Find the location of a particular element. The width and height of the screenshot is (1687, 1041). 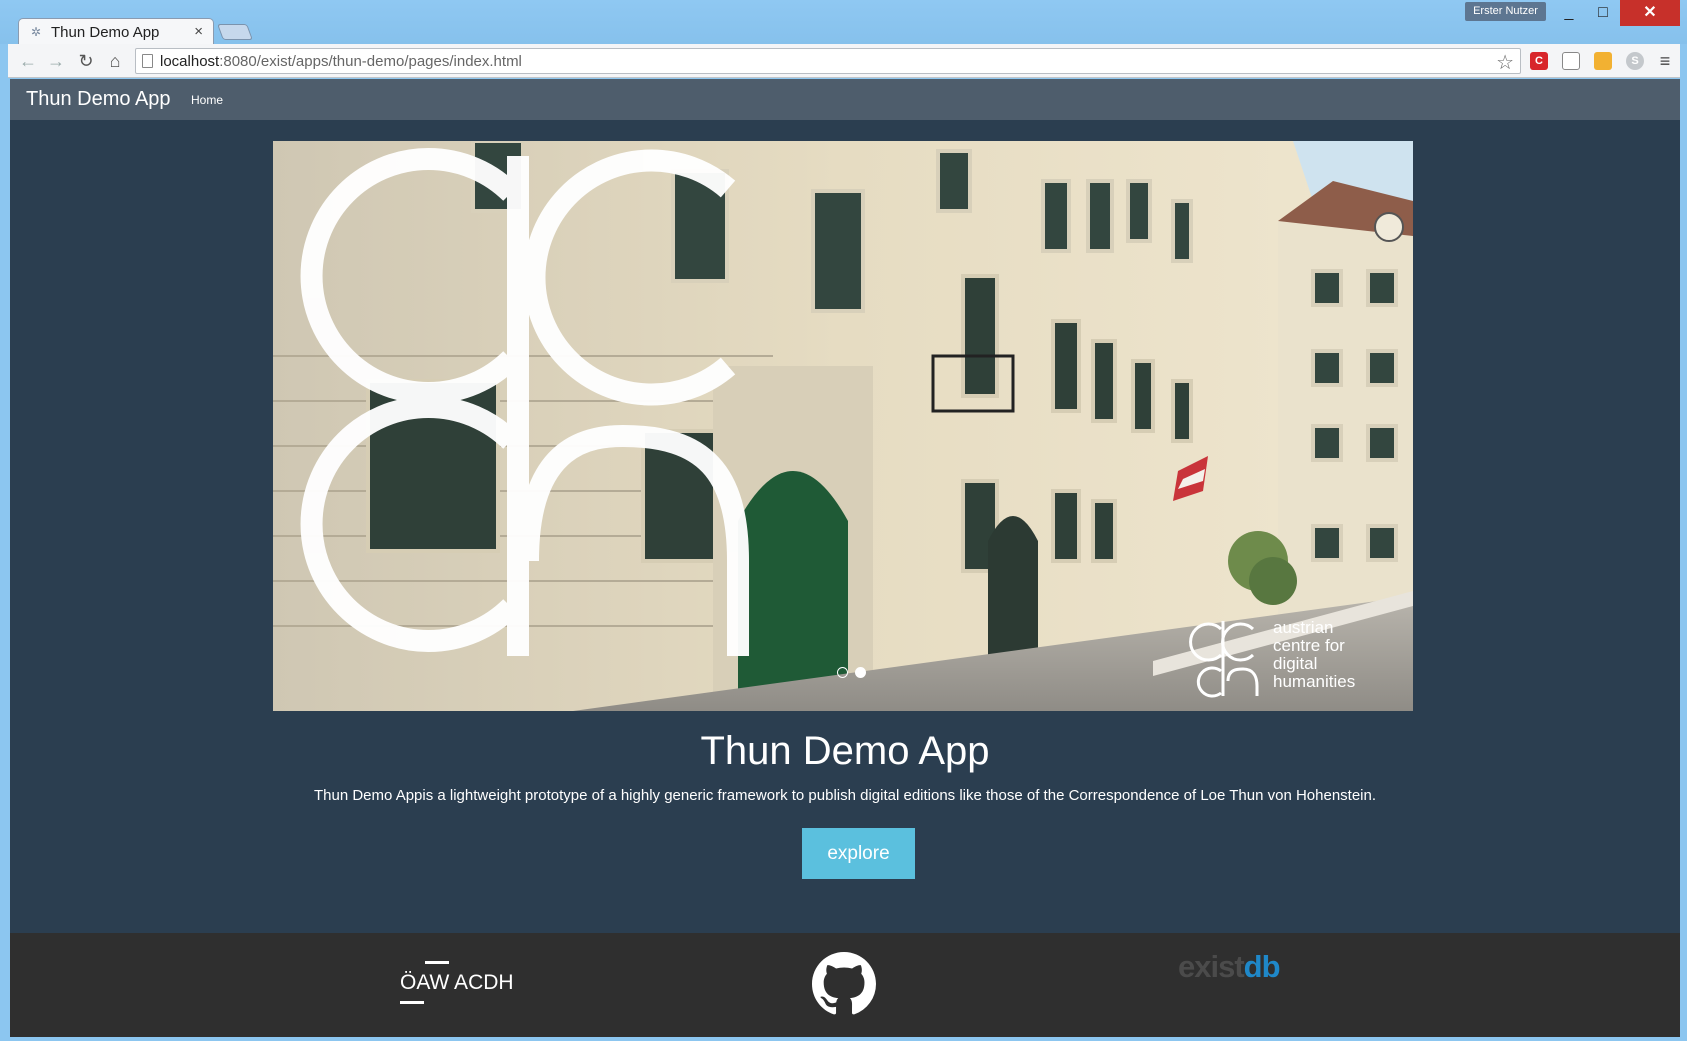

nav-link-home: Home is located at coordinates (207, 100).